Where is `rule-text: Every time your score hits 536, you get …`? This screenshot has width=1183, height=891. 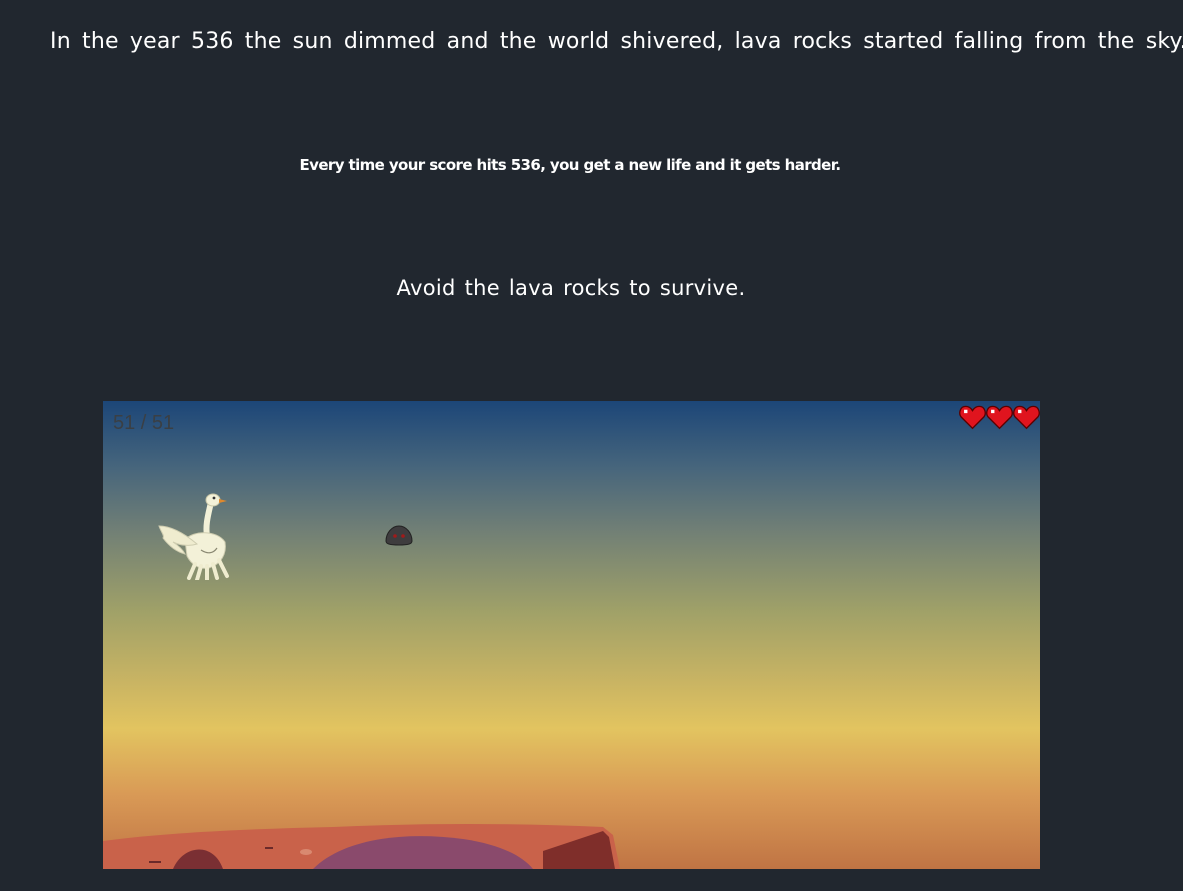 rule-text: Every time your score hits 536, you get … is located at coordinates (570, 165).